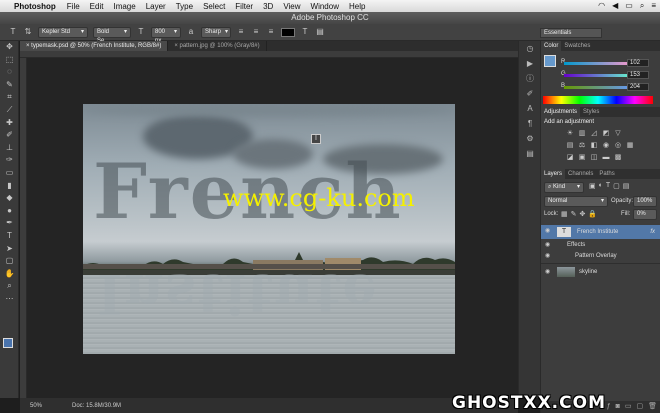 This screenshot has width=660, height=413. What do you see at coordinates (325, 6) in the screenshot?
I see `menu-window: Window` at bounding box center [325, 6].